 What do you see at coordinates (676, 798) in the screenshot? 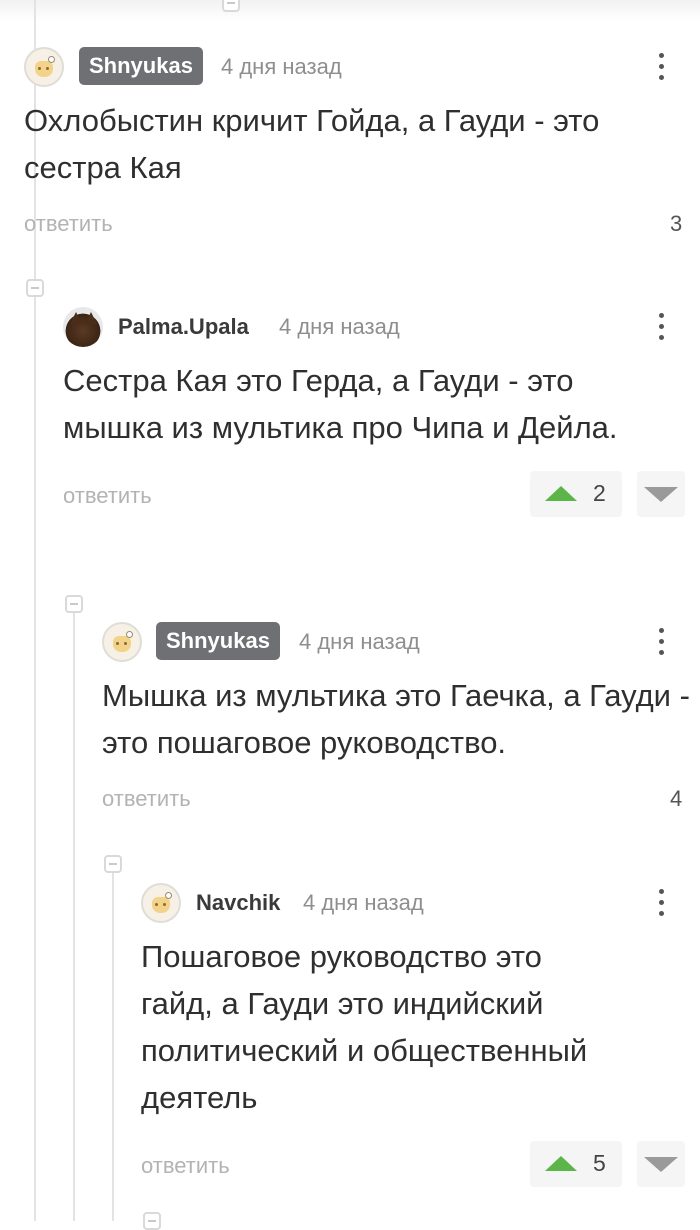
I see `comment-score: 4` at bounding box center [676, 798].